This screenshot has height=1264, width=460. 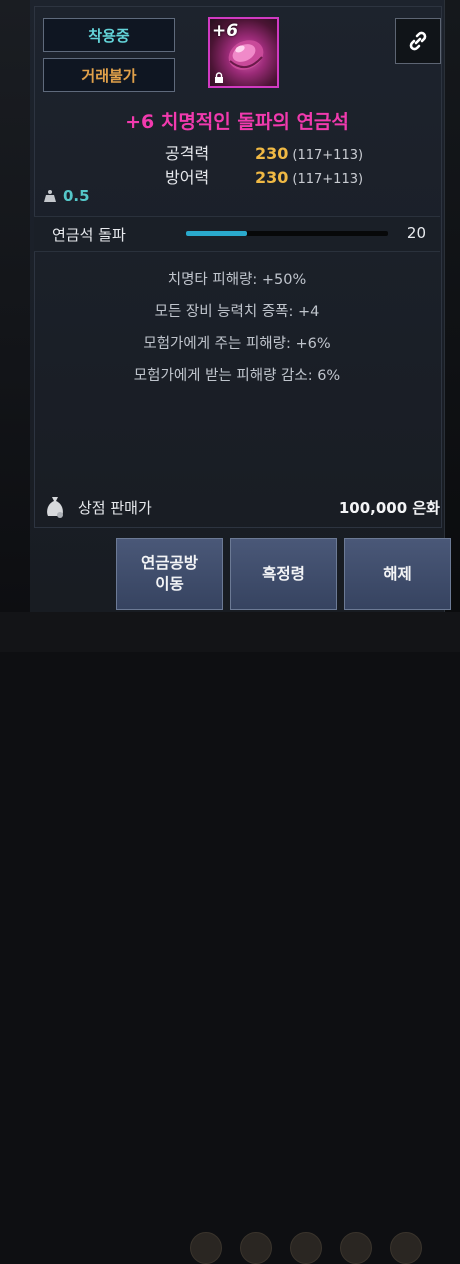 I want to click on link-icon, so click(x=418, y=41).